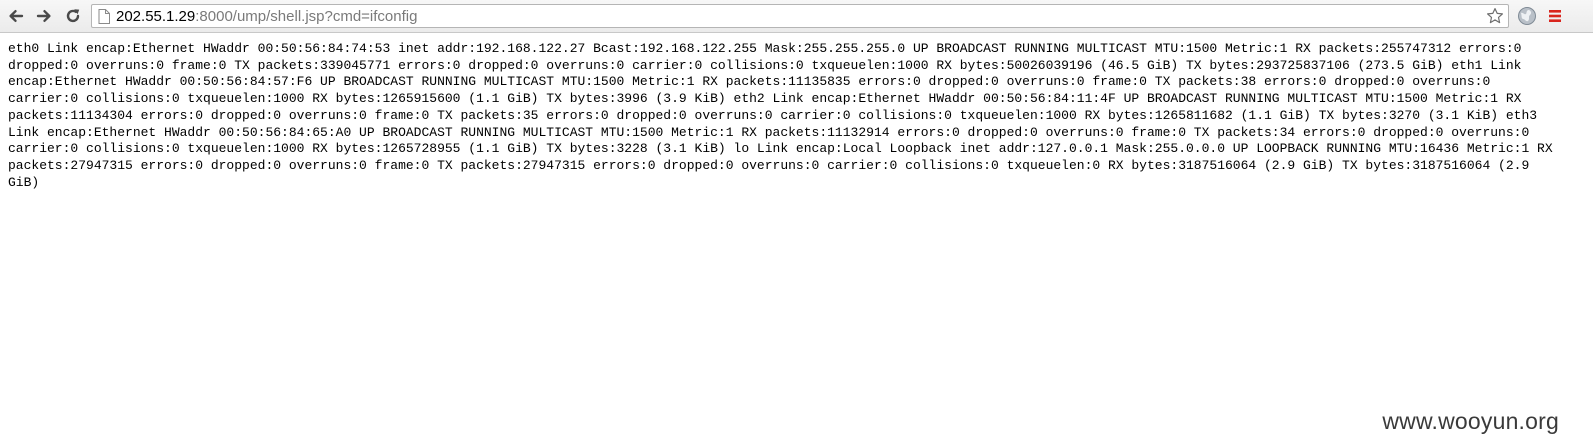 The height and width of the screenshot is (443, 1593). What do you see at coordinates (104, 16) in the screenshot?
I see `page-icon` at bounding box center [104, 16].